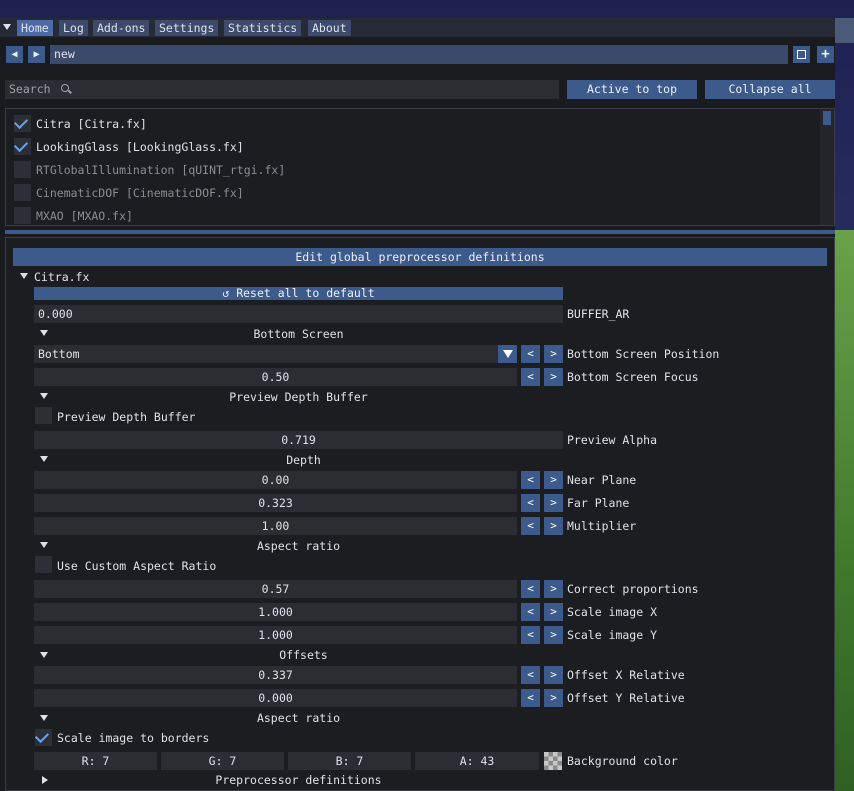  What do you see at coordinates (420, 232) in the screenshot?
I see `splitter` at bounding box center [420, 232].